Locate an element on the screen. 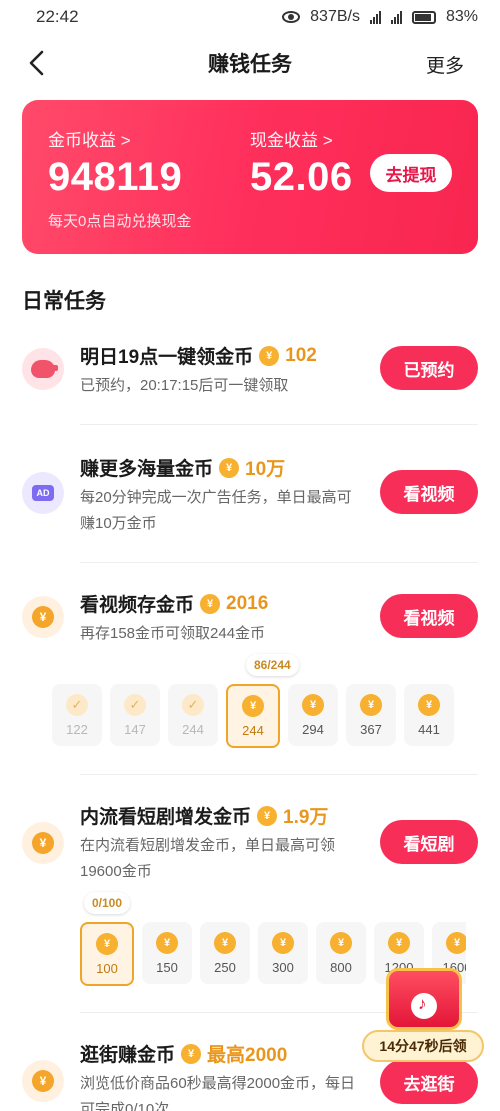 Image resolution: width=500 pixels, height=1111 pixels. task-description: 浏览低价商品60秒最高得2000金币，每日可完成0/10次 is located at coordinates (218, 1093).